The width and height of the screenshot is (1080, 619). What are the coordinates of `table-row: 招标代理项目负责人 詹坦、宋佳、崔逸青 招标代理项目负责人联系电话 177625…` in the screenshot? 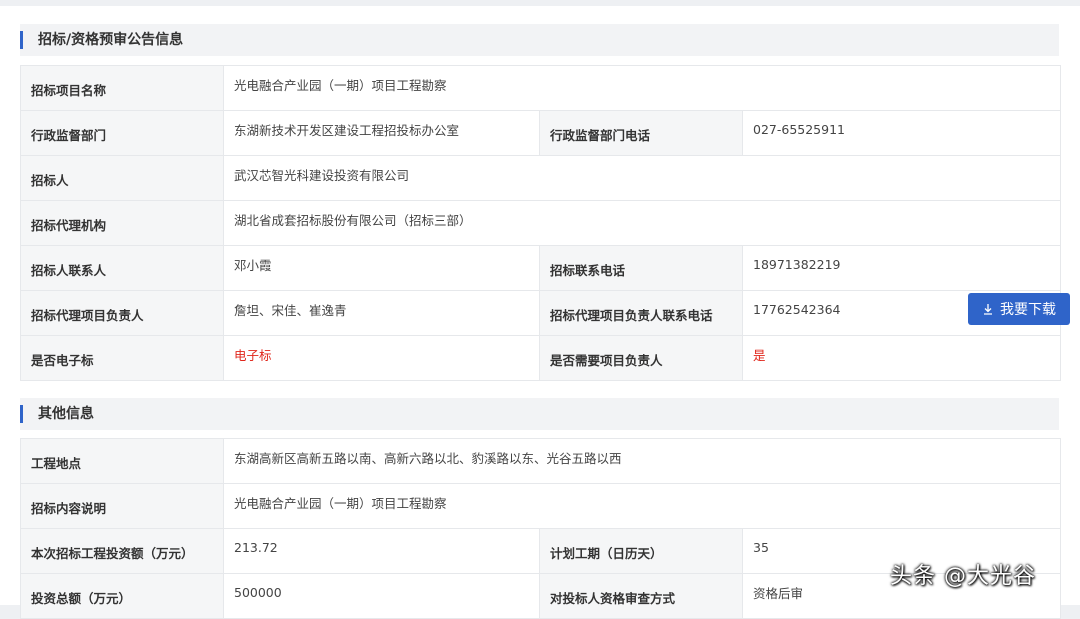 It's located at (541, 313).